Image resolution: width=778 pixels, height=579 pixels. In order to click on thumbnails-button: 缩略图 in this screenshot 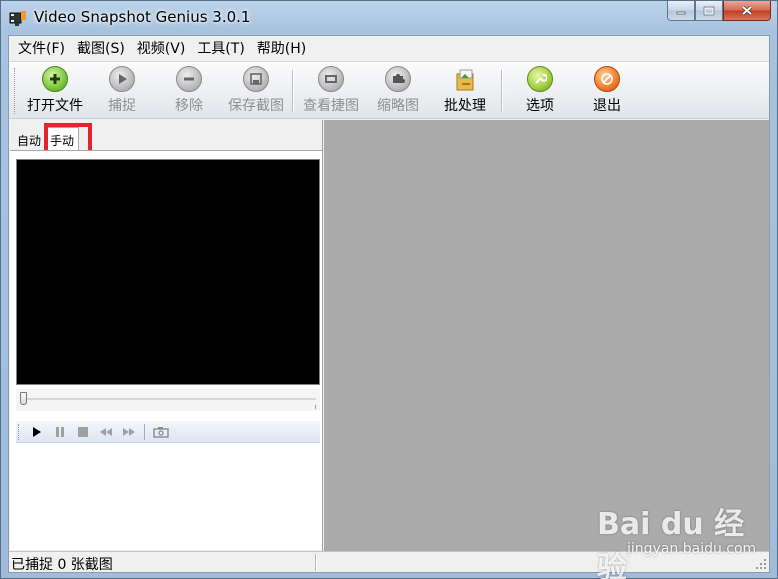, I will do `click(398, 91)`.